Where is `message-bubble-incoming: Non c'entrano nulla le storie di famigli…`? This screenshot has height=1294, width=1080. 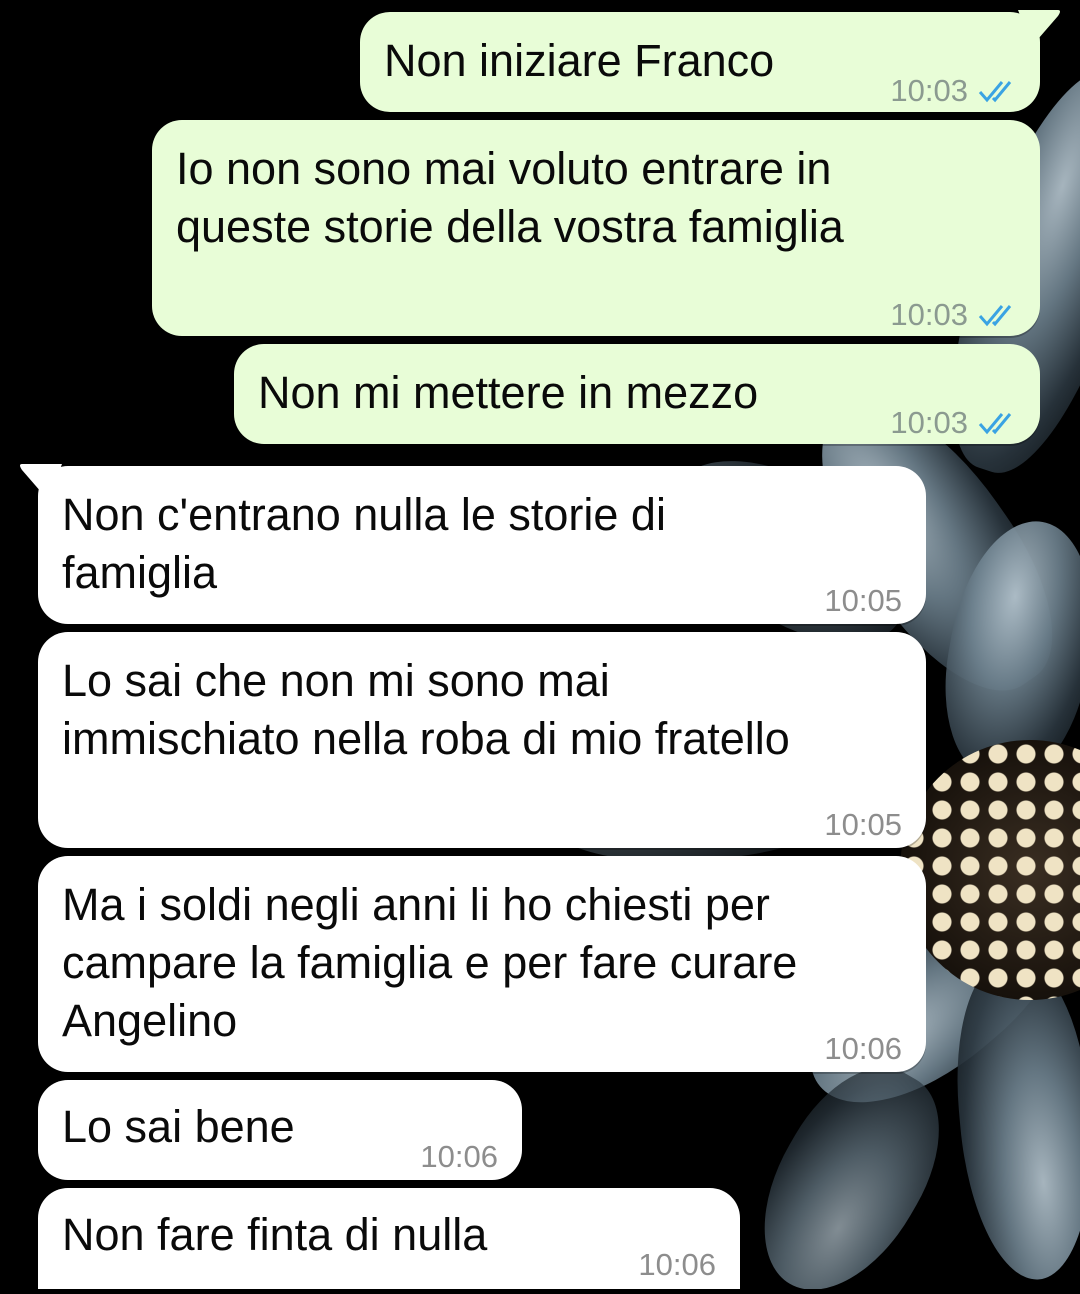 message-bubble-incoming: Non c'entrano nulla le storie di famigli… is located at coordinates (482, 545).